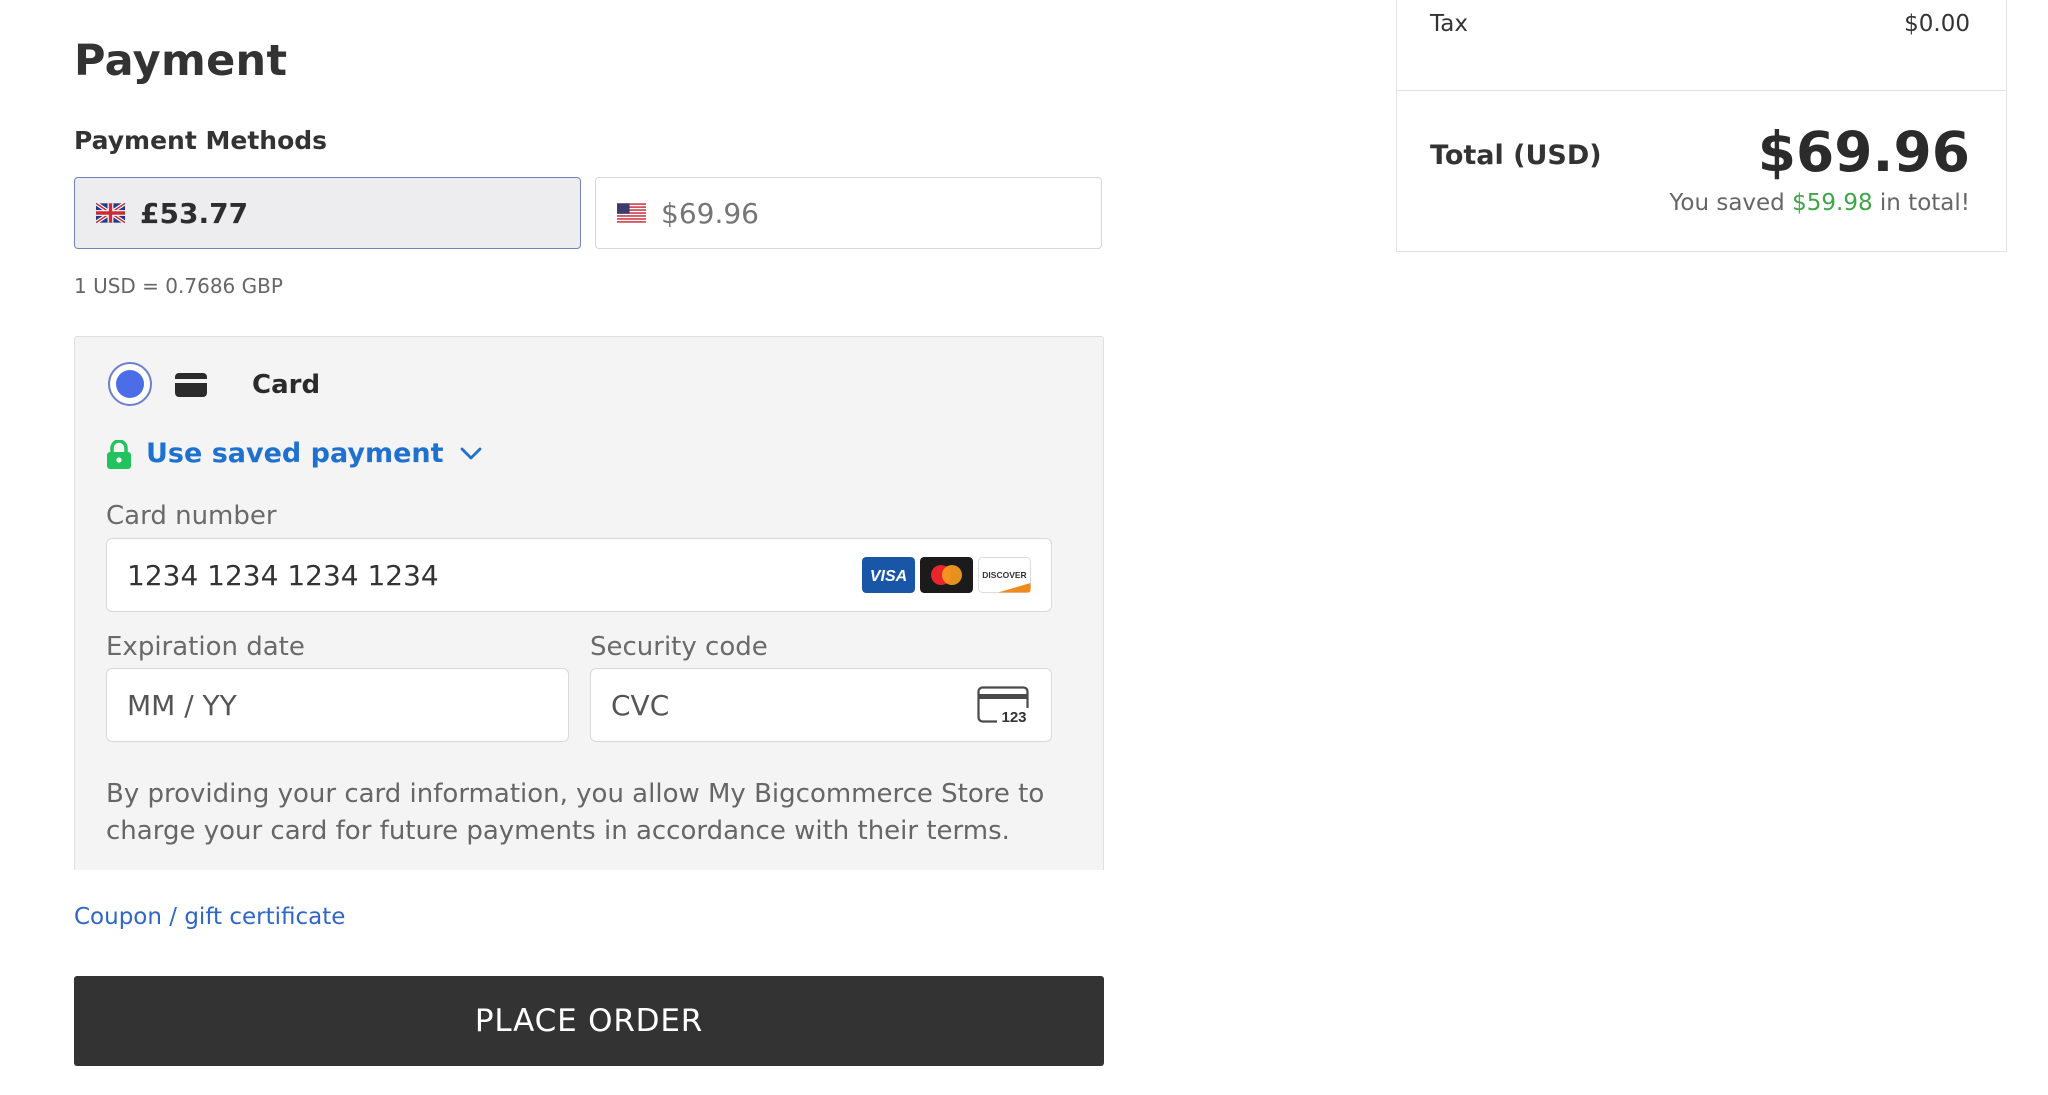 The height and width of the screenshot is (1095, 2048). Describe the element at coordinates (327, 213) in the screenshot. I see `currency-option-gbp: £53.77` at that location.